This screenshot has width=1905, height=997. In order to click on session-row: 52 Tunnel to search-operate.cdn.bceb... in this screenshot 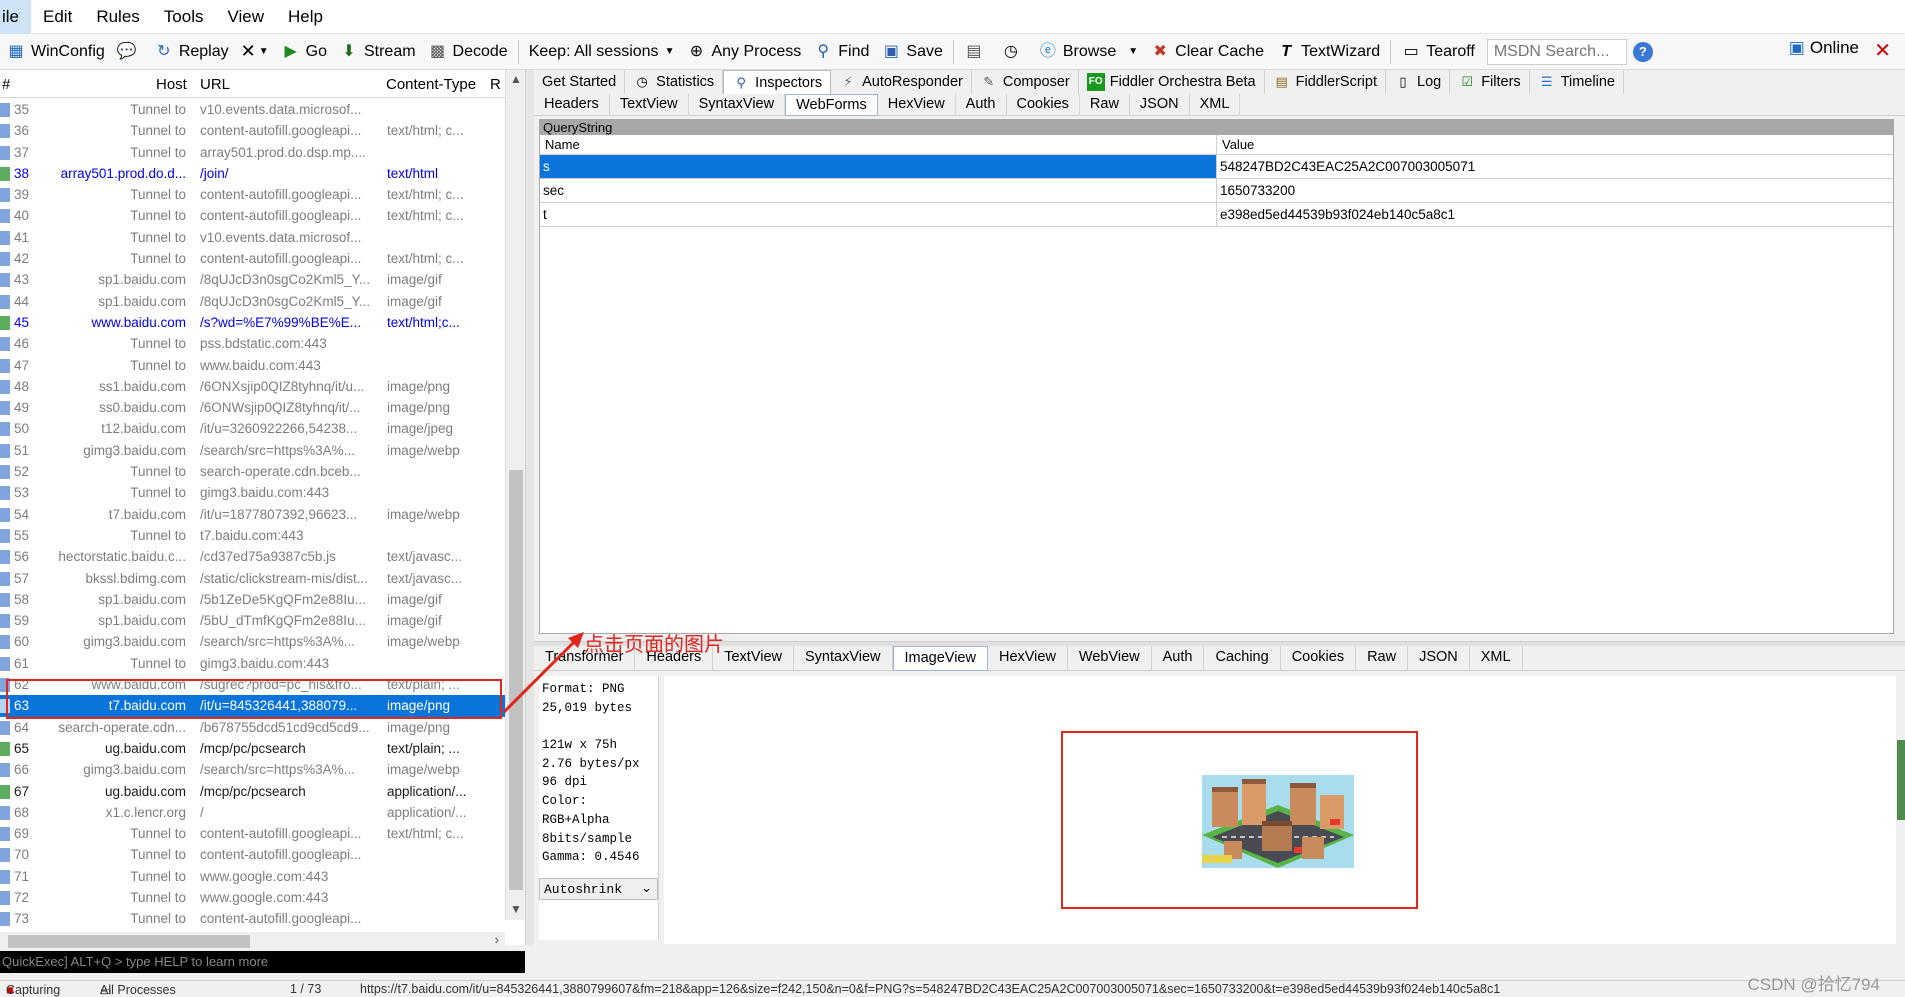, I will do `click(252, 471)`.